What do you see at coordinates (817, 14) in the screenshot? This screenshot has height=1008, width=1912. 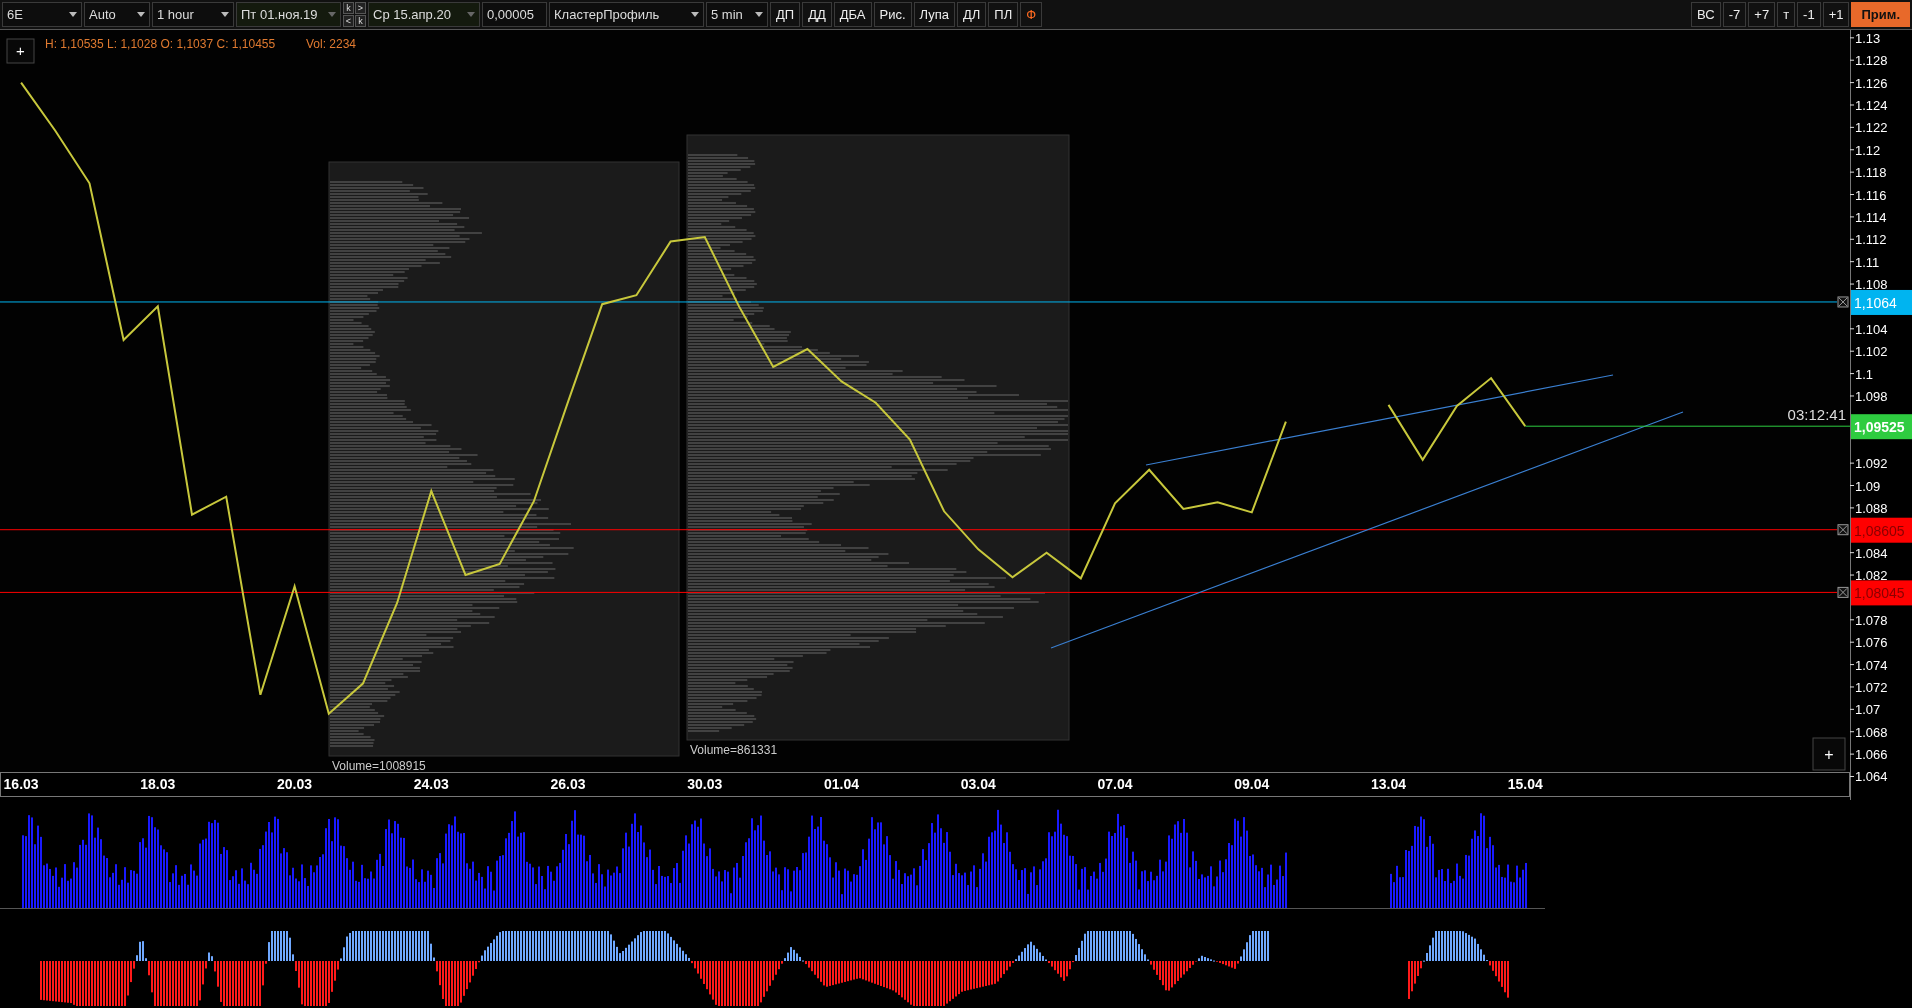 I see `toolbar-button: ДД` at bounding box center [817, 14].